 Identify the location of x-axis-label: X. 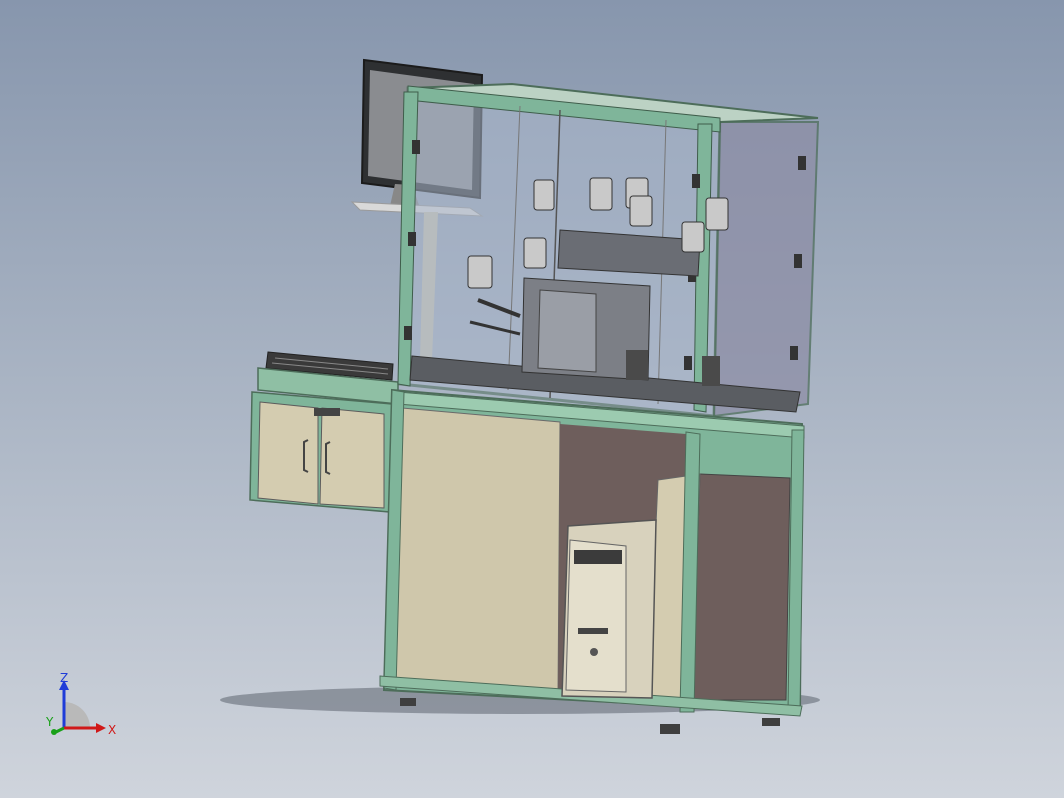
(112, 730).